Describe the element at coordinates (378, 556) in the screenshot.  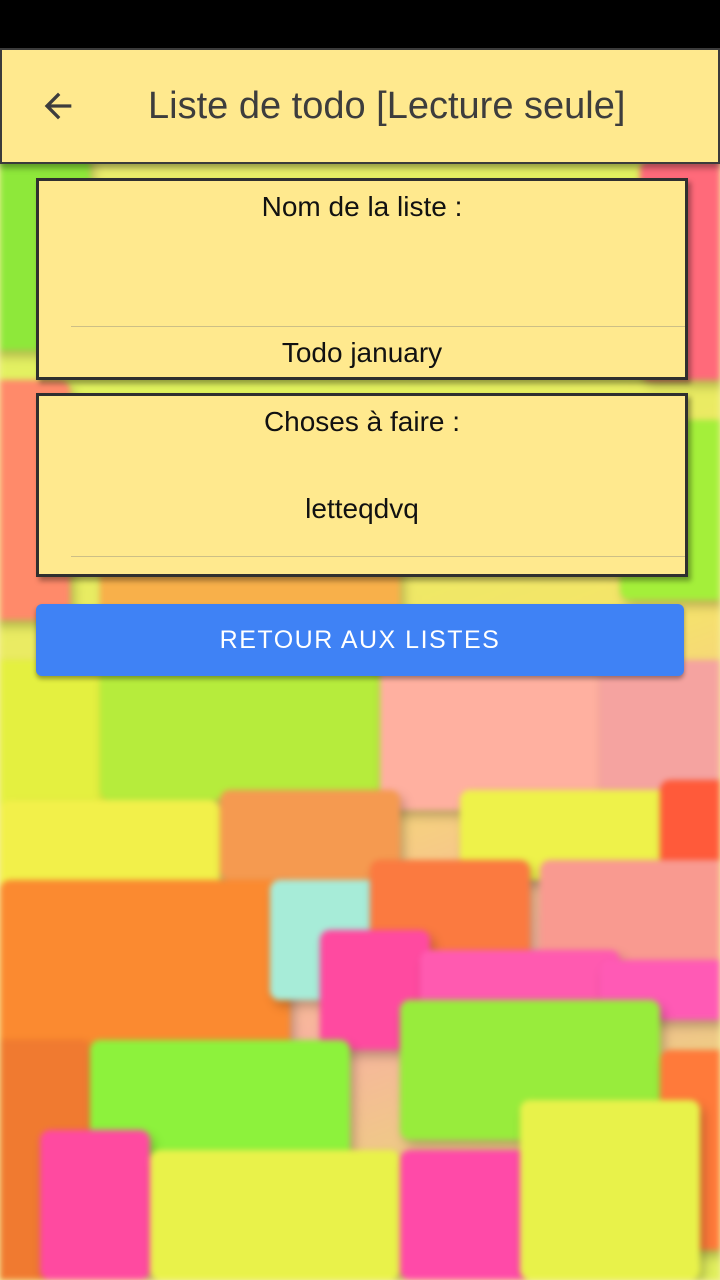
I see `todo-items-divider` at that location.